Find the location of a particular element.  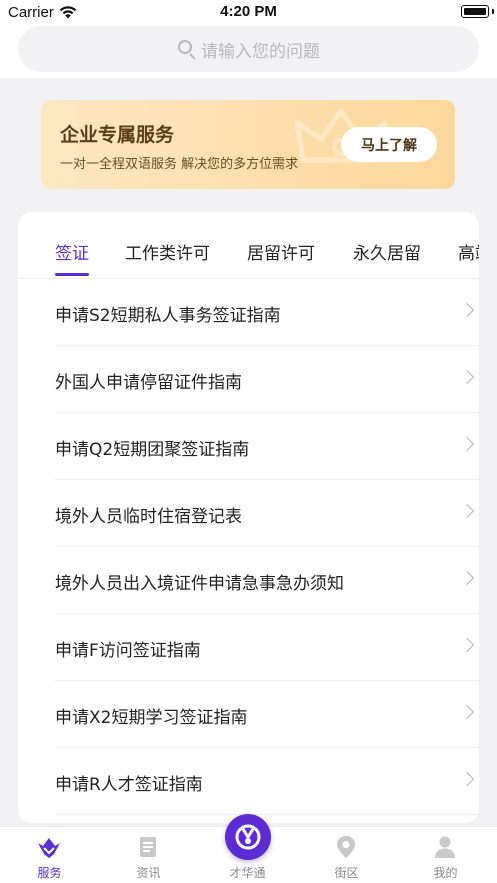

list-item: 境外人员临时住宿登记表 is located at coordinates (248, 513).